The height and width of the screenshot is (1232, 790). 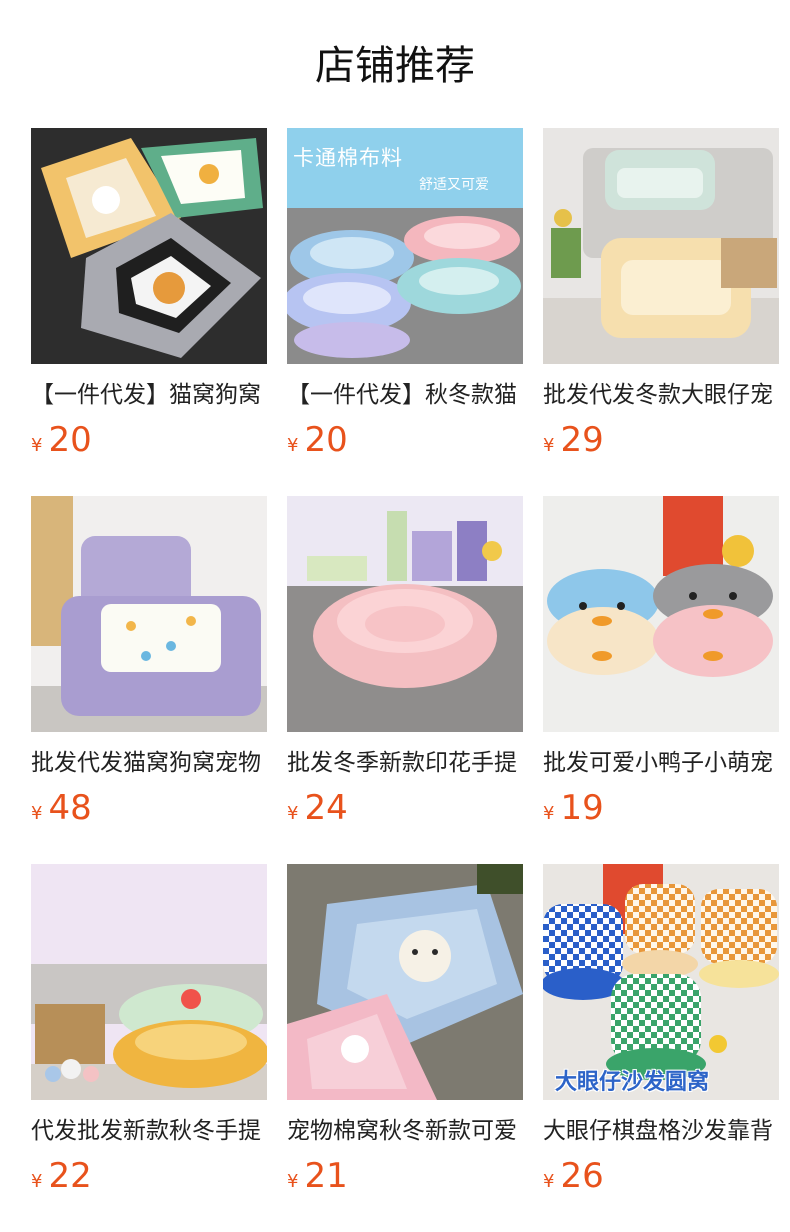 I want to click on product-card: 批发代发猫窝狗窝宠物 ¥48, so click(x=149, y=665).